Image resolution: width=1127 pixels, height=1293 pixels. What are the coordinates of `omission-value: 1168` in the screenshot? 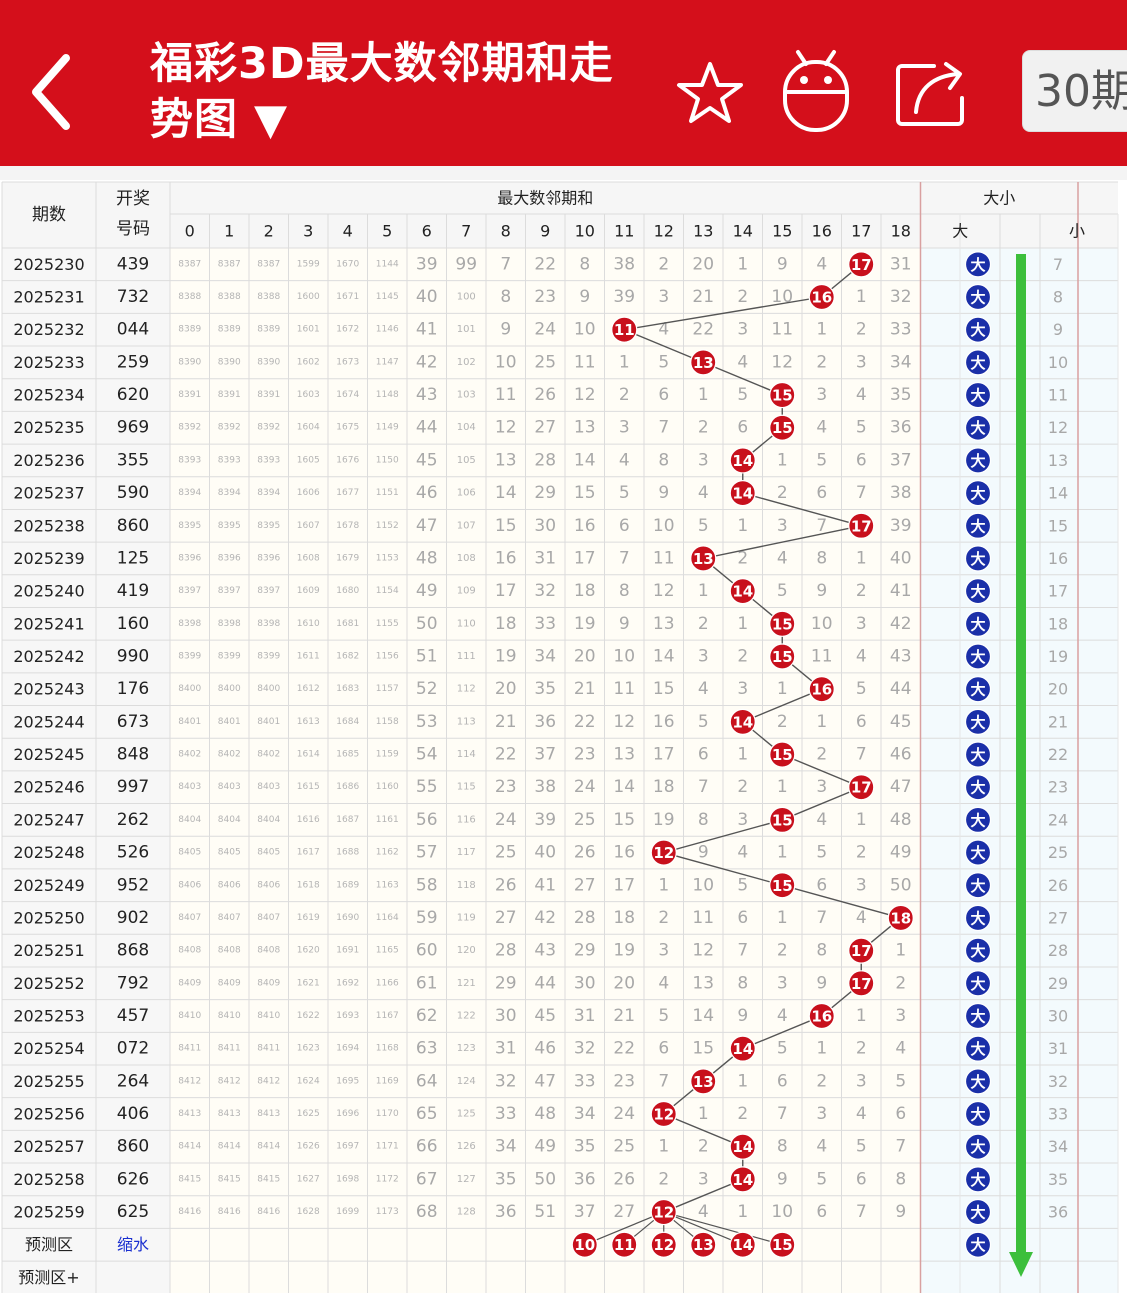 It's located at (387, 1049).